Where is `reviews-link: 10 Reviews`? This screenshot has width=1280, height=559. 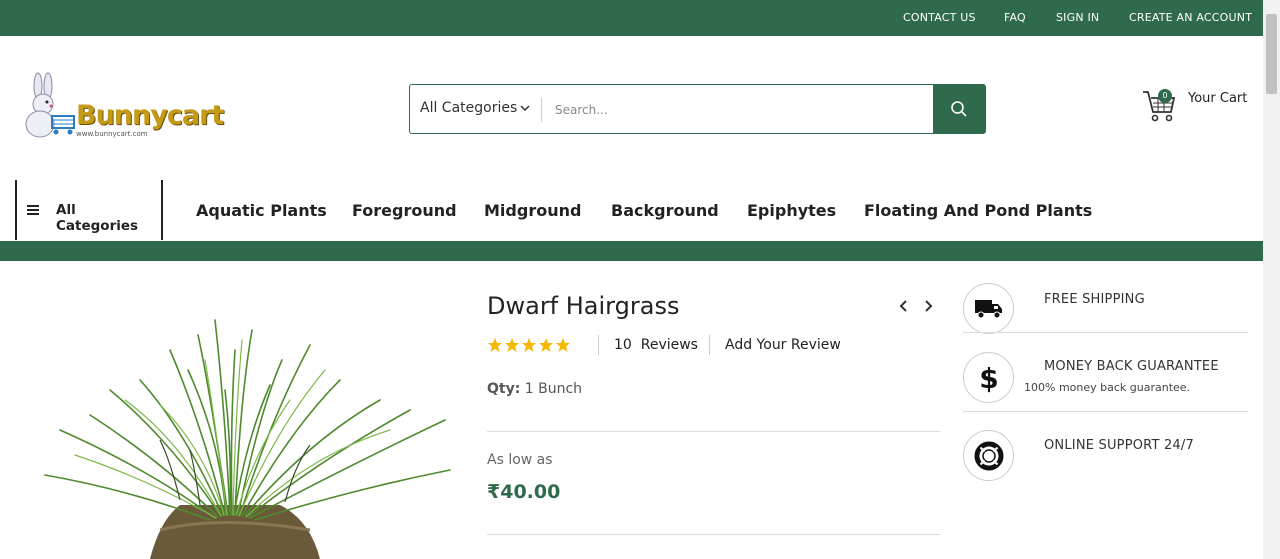 reviews-link: 10 Reviews is located at coordinates (656, 345).